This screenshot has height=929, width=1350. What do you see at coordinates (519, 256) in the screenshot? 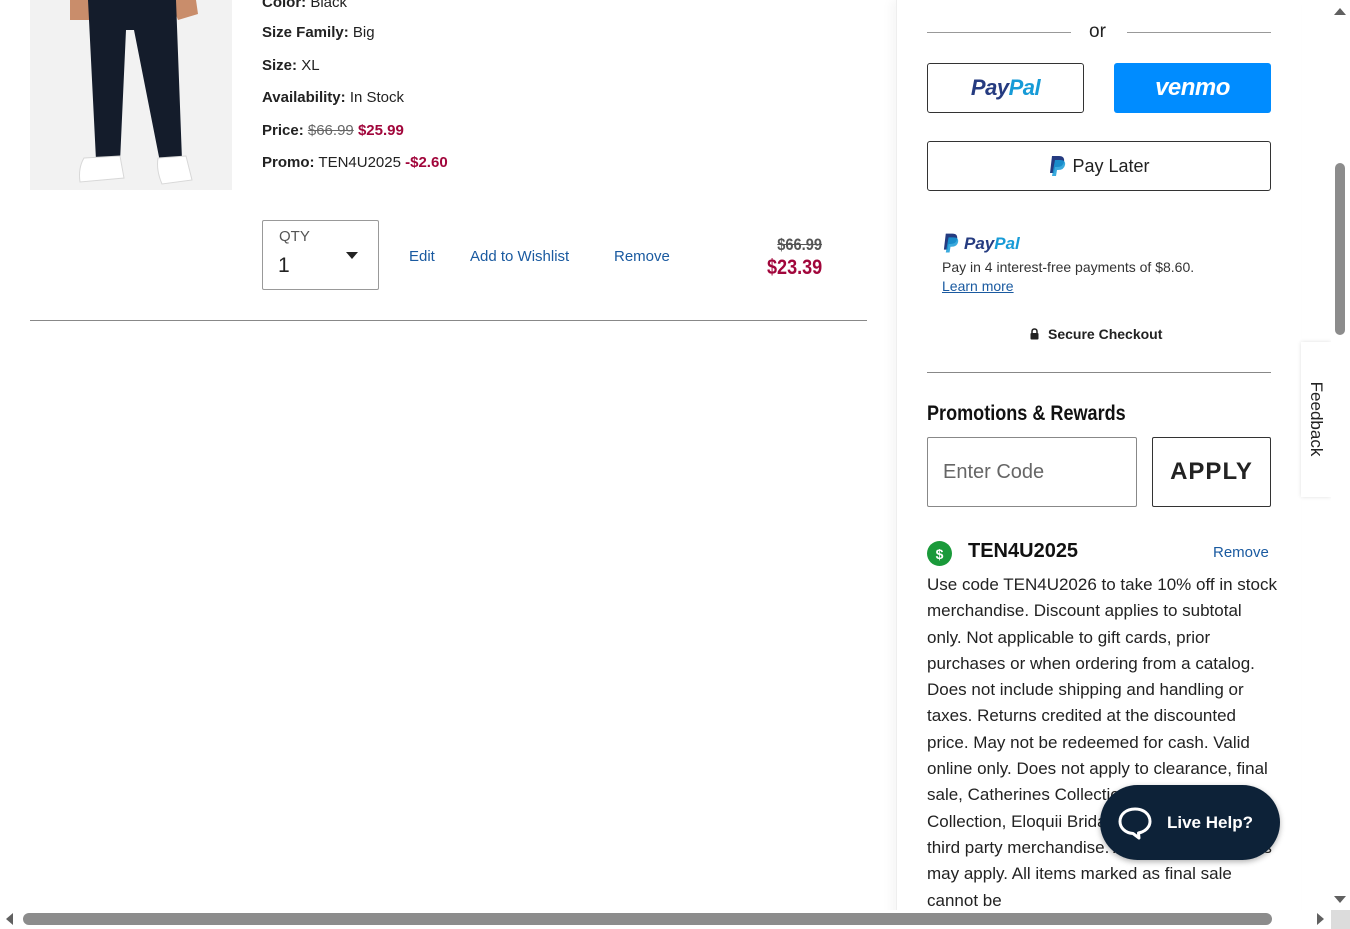
I see `add-to-wishlist-link: Add to Wishlist` at bounding box center [519, 256].